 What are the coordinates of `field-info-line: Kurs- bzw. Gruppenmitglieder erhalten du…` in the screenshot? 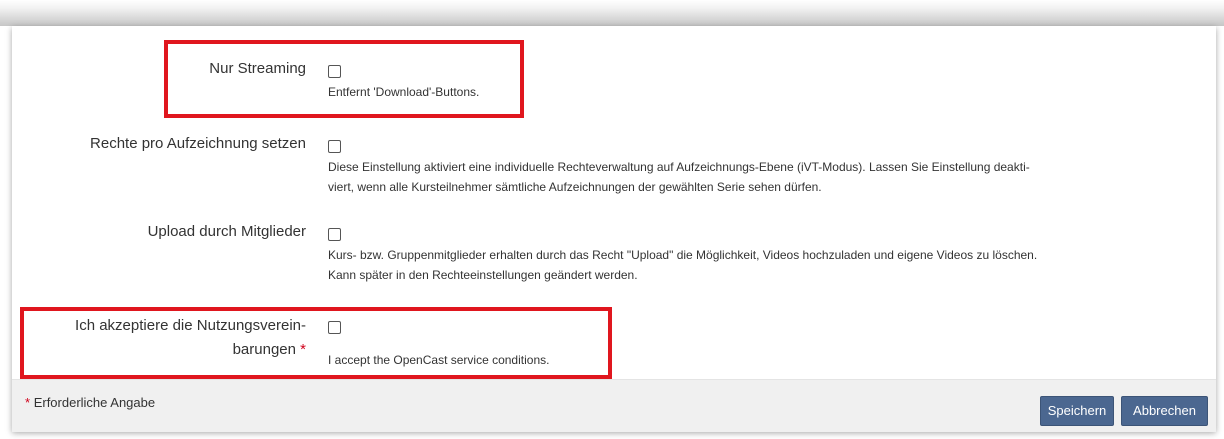 It's located at (683, 255).